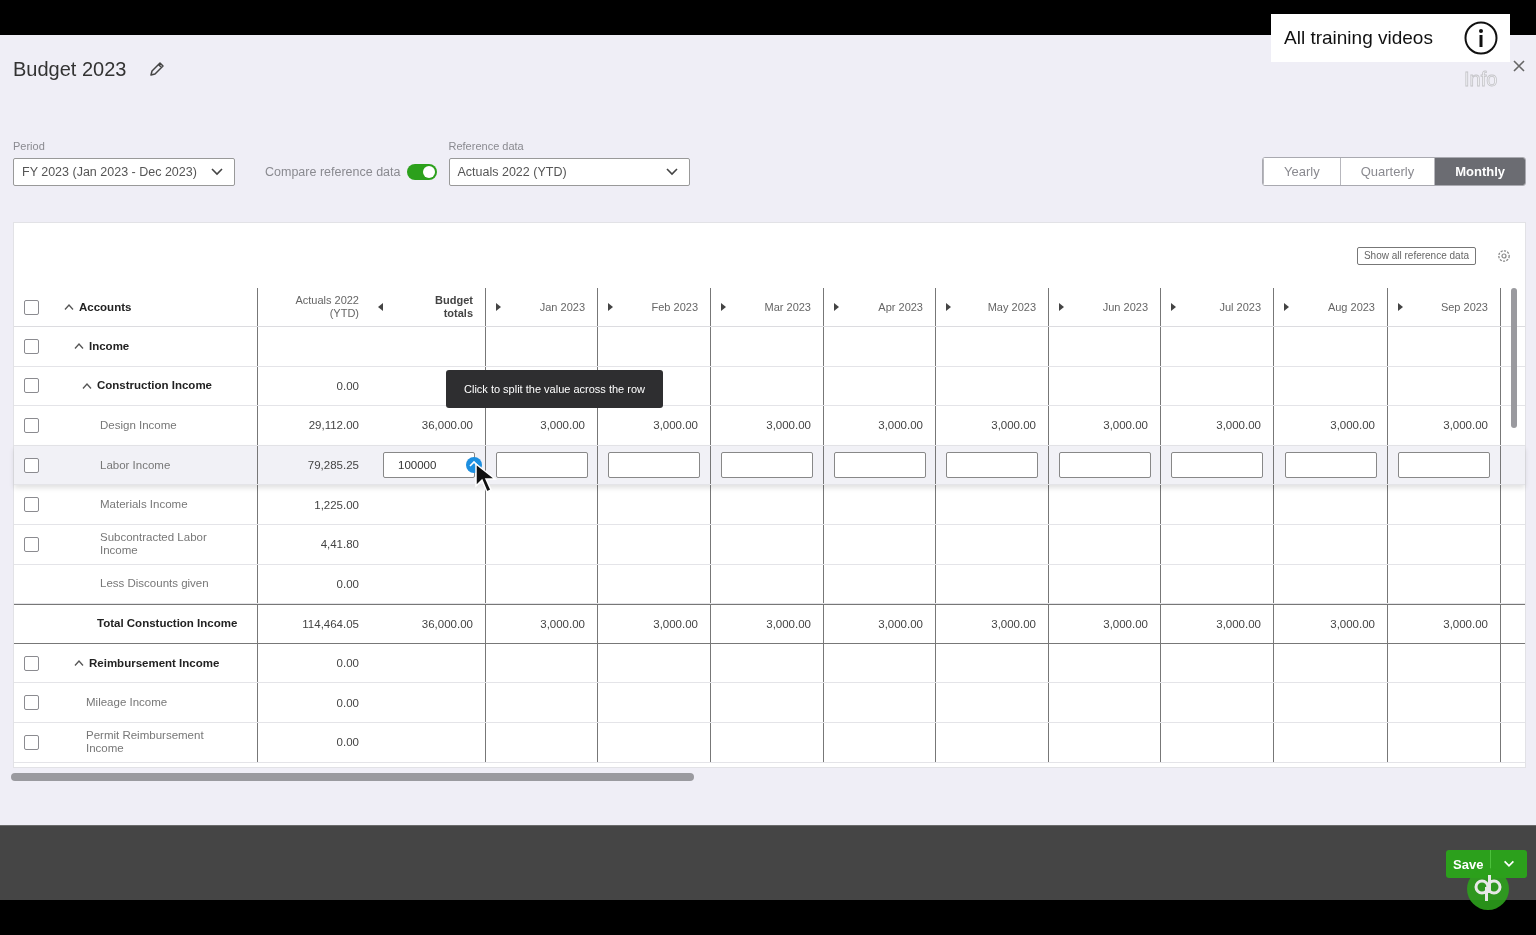  I want to click on column-header: Accounts, so click(105, 307).